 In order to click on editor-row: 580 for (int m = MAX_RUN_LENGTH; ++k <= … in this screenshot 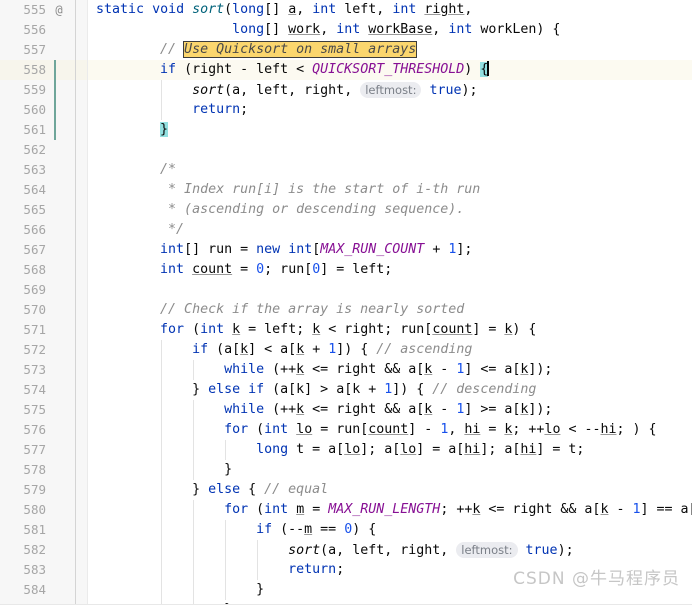, I will do `click(346, 528)`.